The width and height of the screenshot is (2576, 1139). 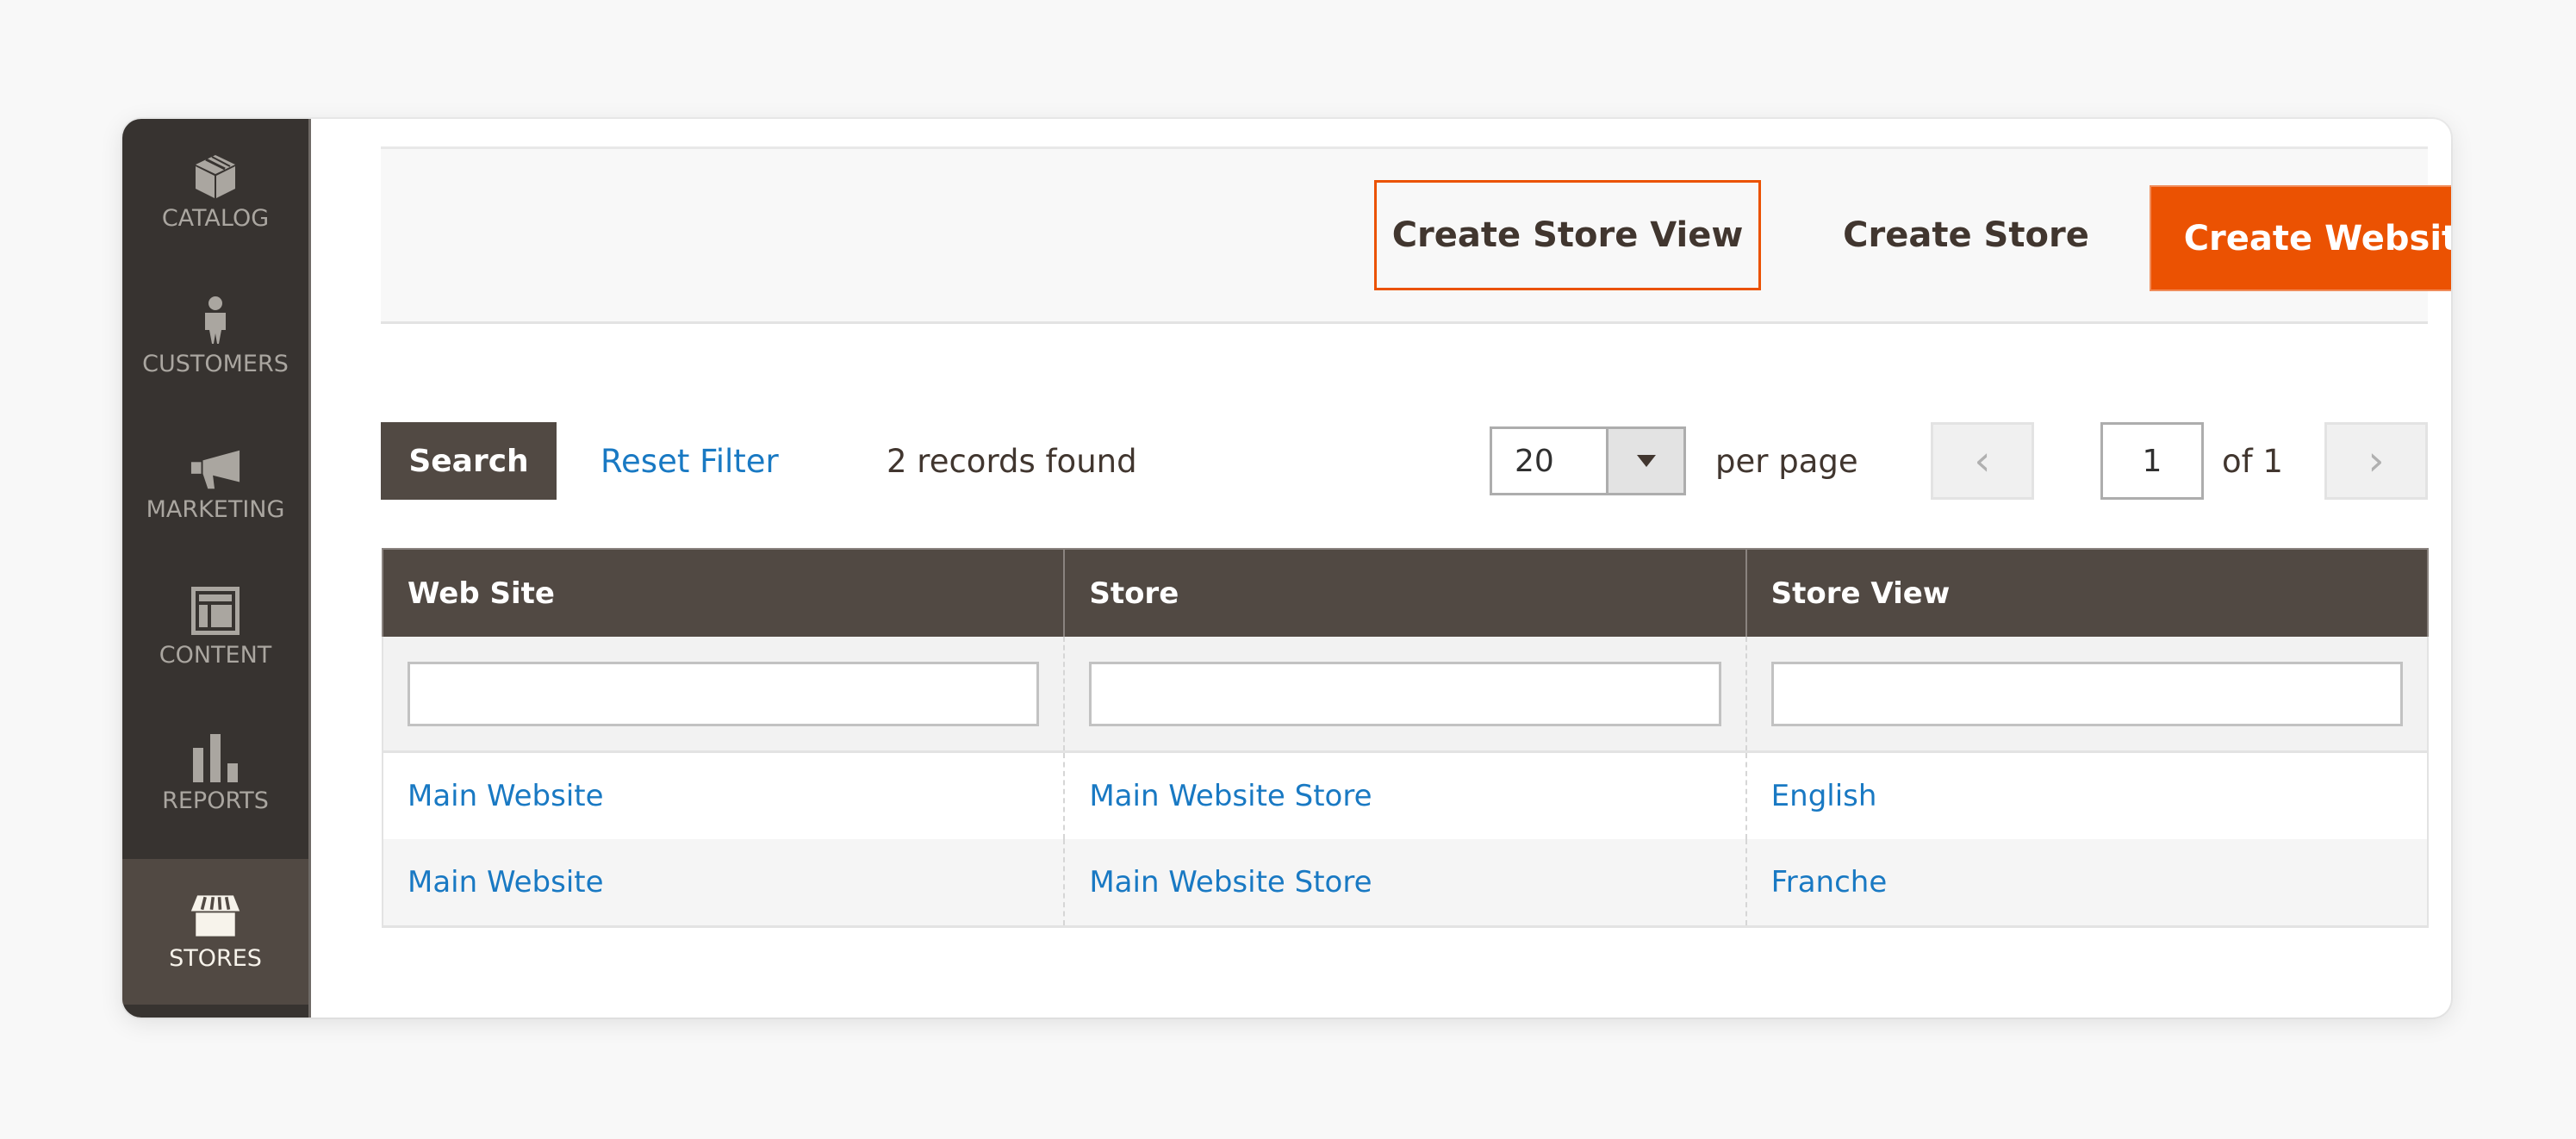 I want to click on sidebar-item-label: STORES, so click(x=216, y=959).